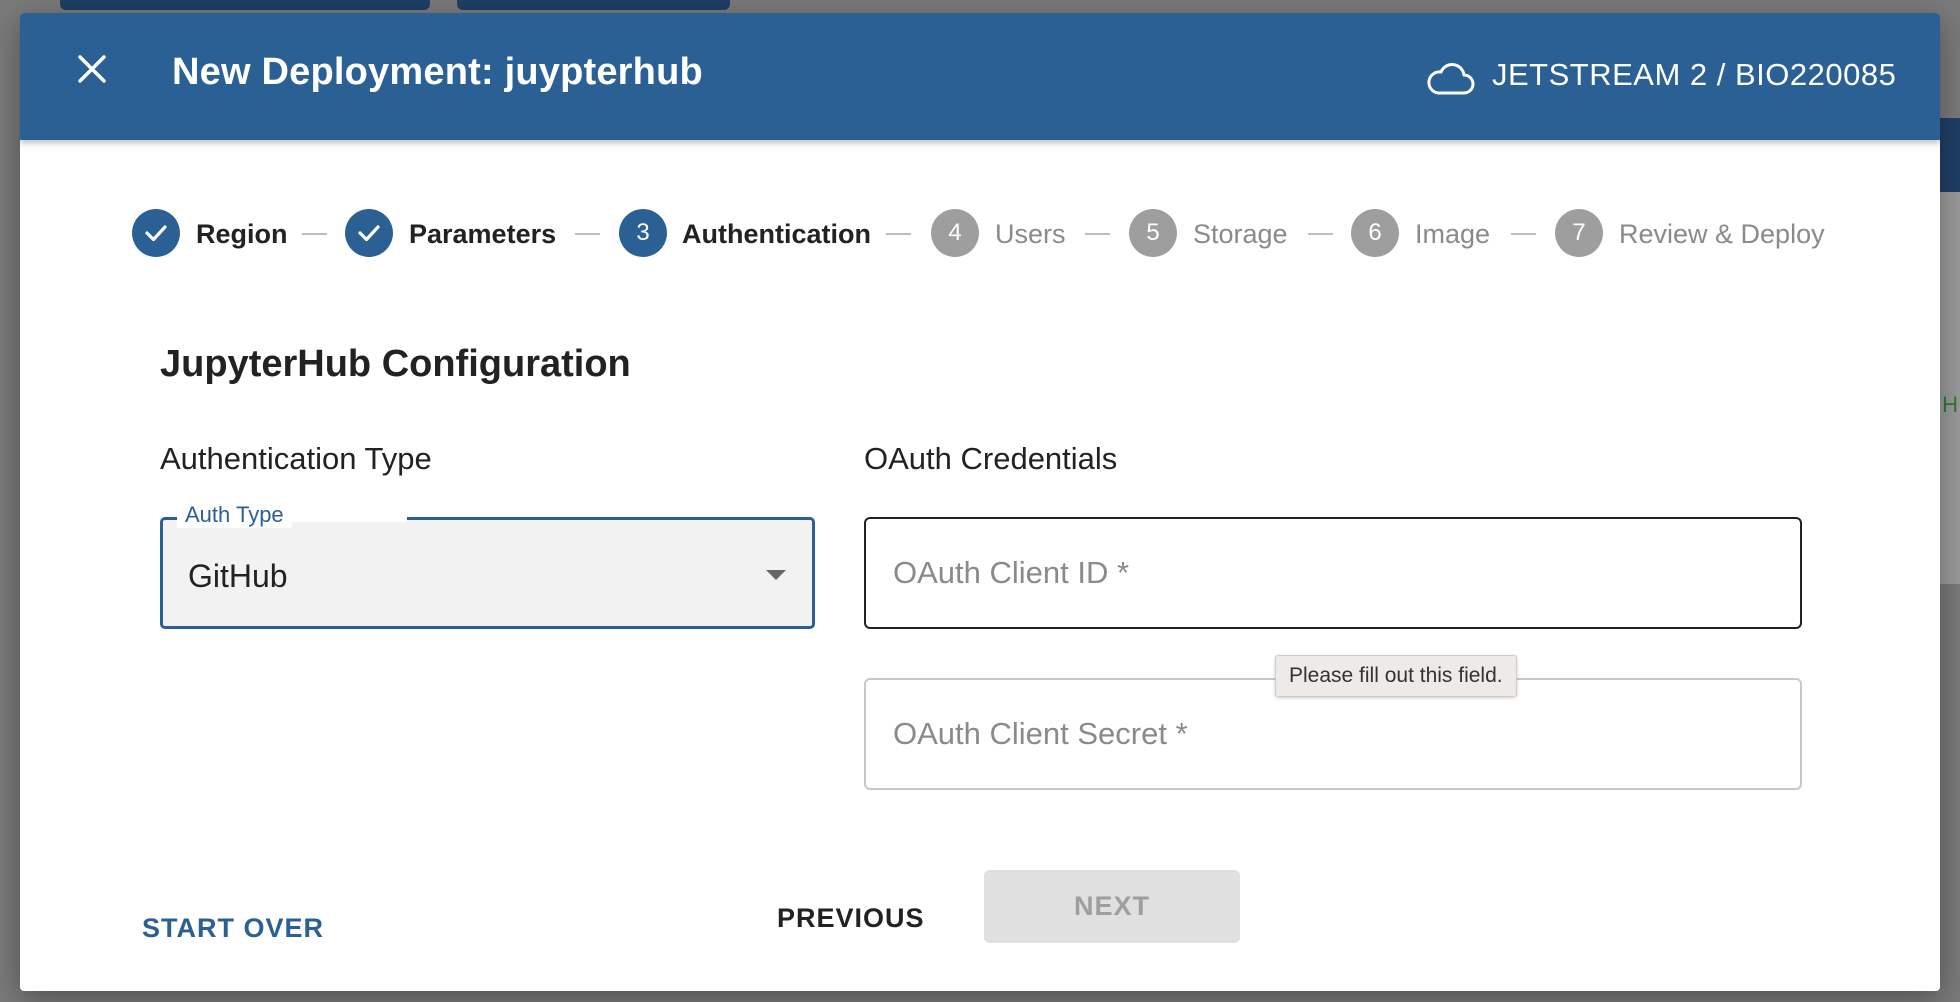 The image size is (1960, 1002). Describe the element at coordinates (242, 234) in the screenshot. I see `step-label-region: Region` at that location.